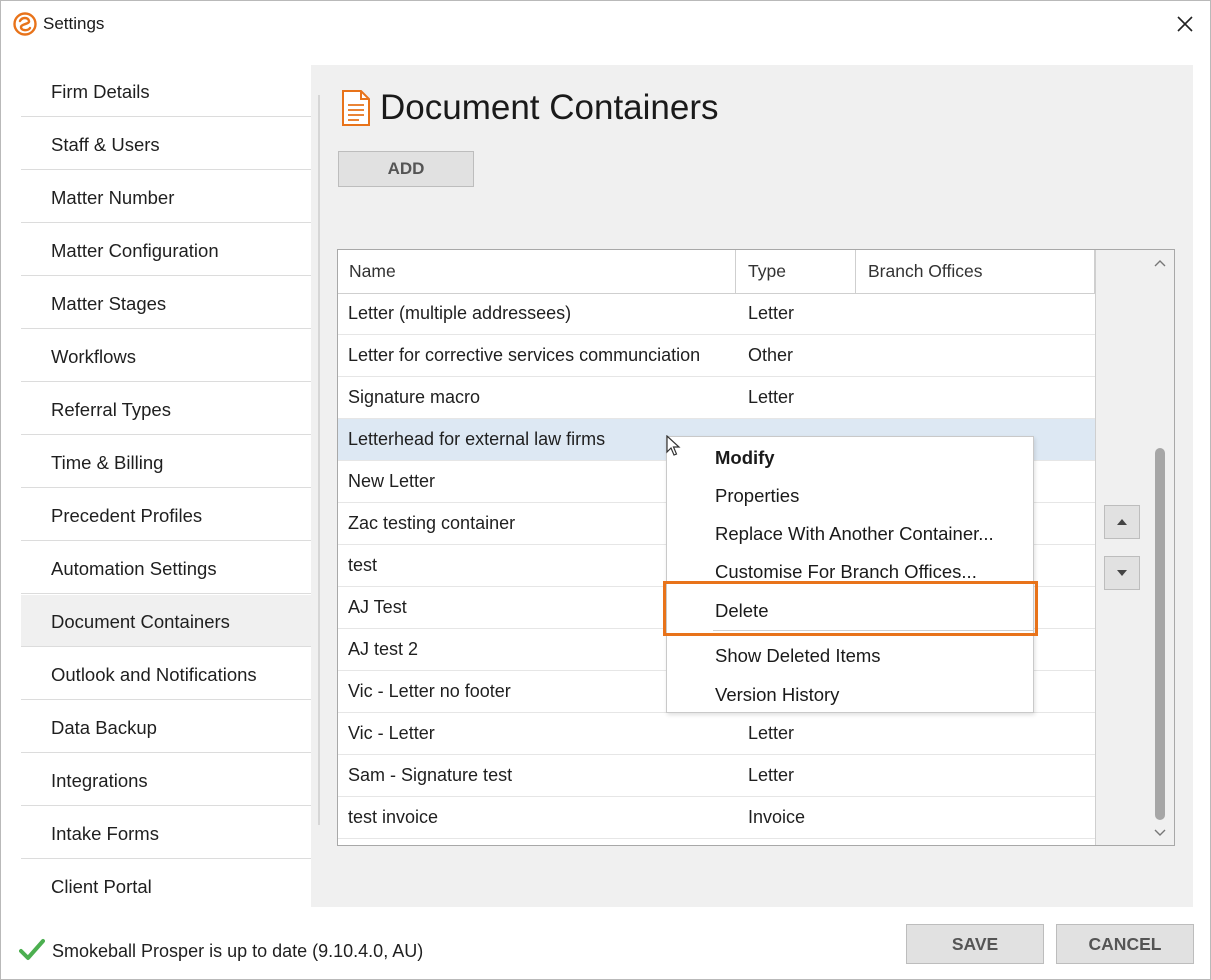 The width and height of the screenshot is (1211, 980). What do you see at coordinates (100, 91) in the screenshot?
I see `sidebar-item-label: Firm Details` at bounding box center [100, 91].